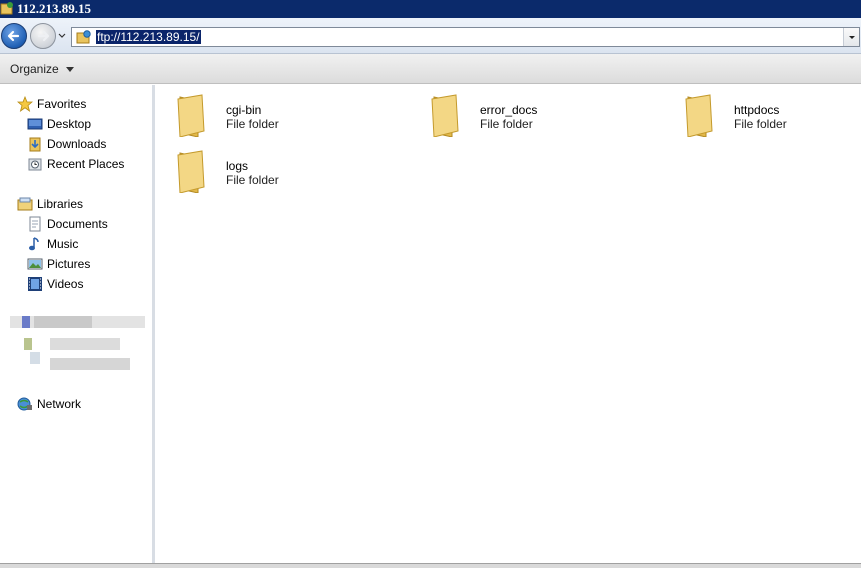  What do you see at coordinates (83, 37) in the screenshot?
I see `ftp-location-icon` at bounding box center [83, 37].